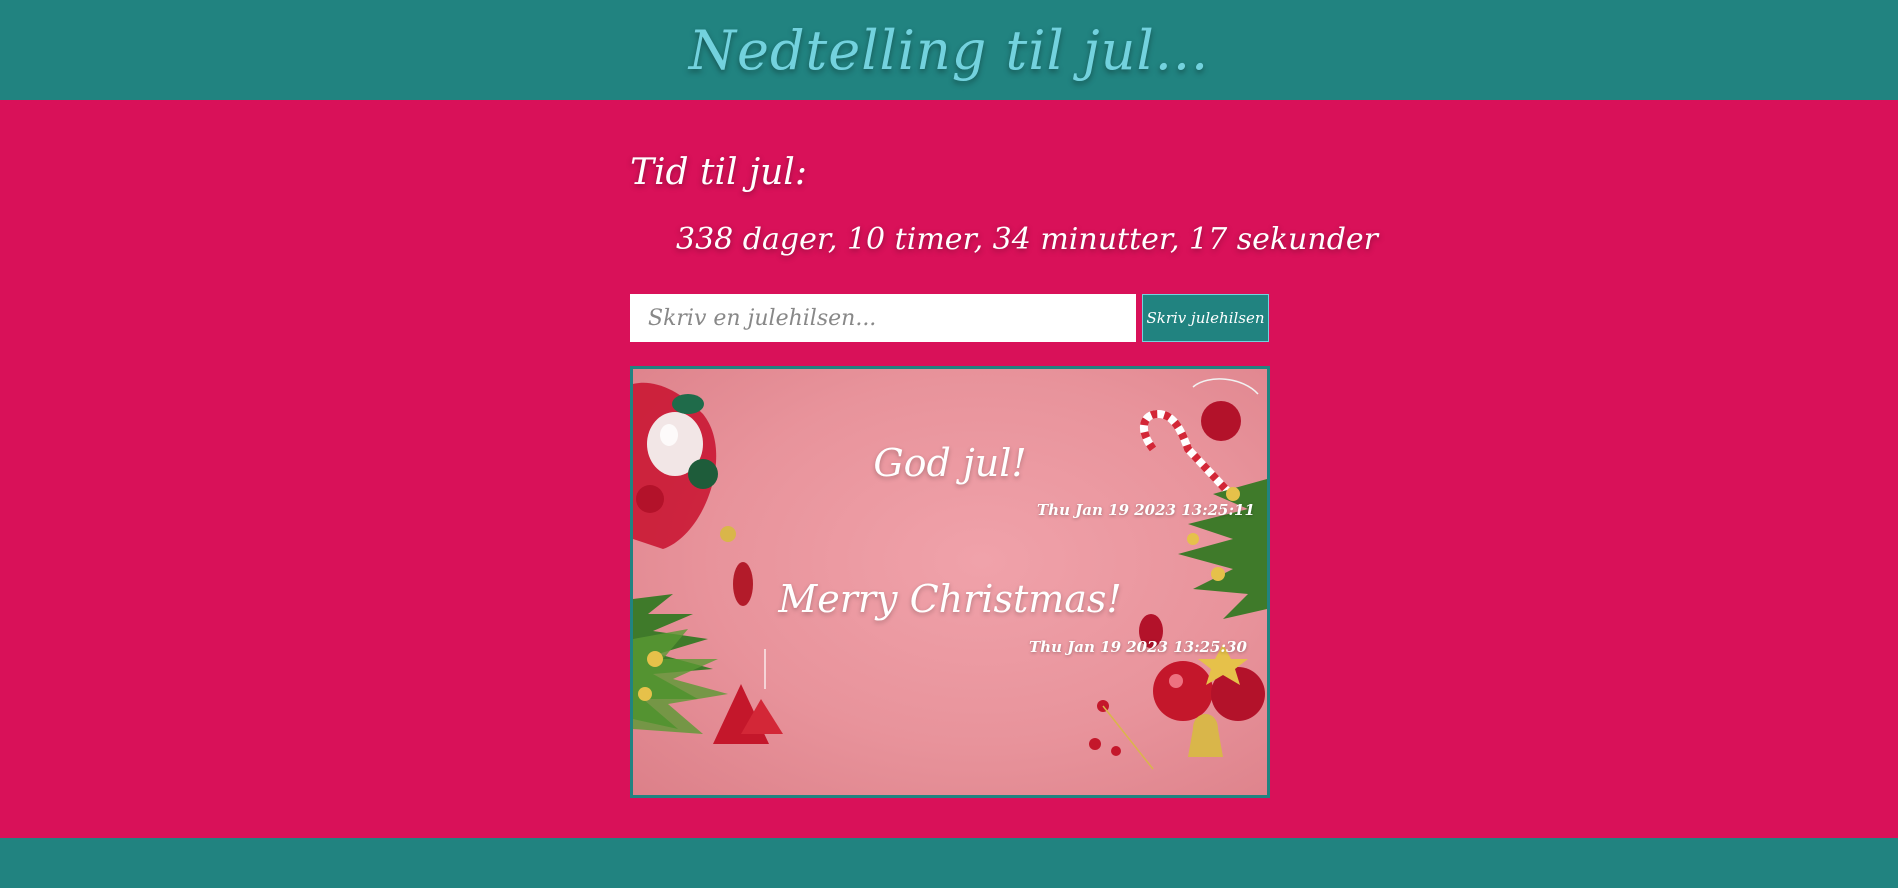  Describe the element at coordinates (718, 172) in the screenshot. I see `countdown-label: Tid til jul:` at that location.